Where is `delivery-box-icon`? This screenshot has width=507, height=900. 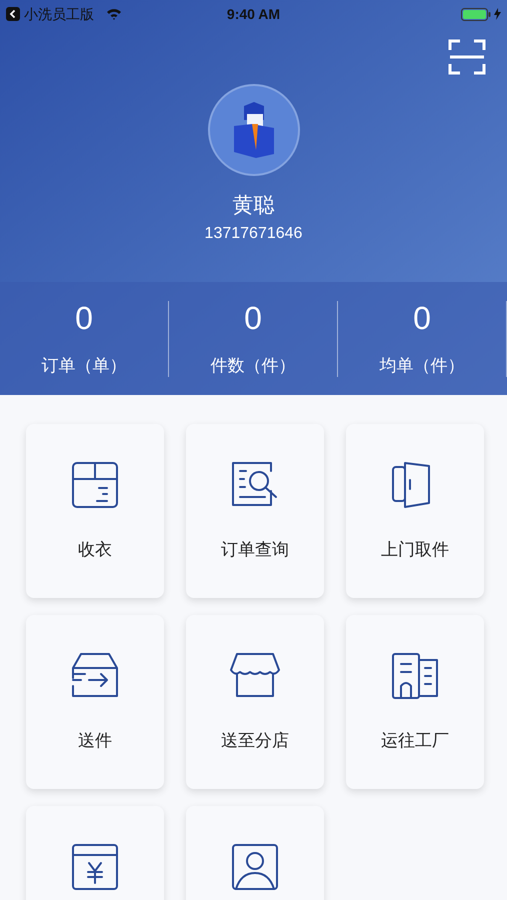
delivery-box-icon is located at coordinates (95, 676).